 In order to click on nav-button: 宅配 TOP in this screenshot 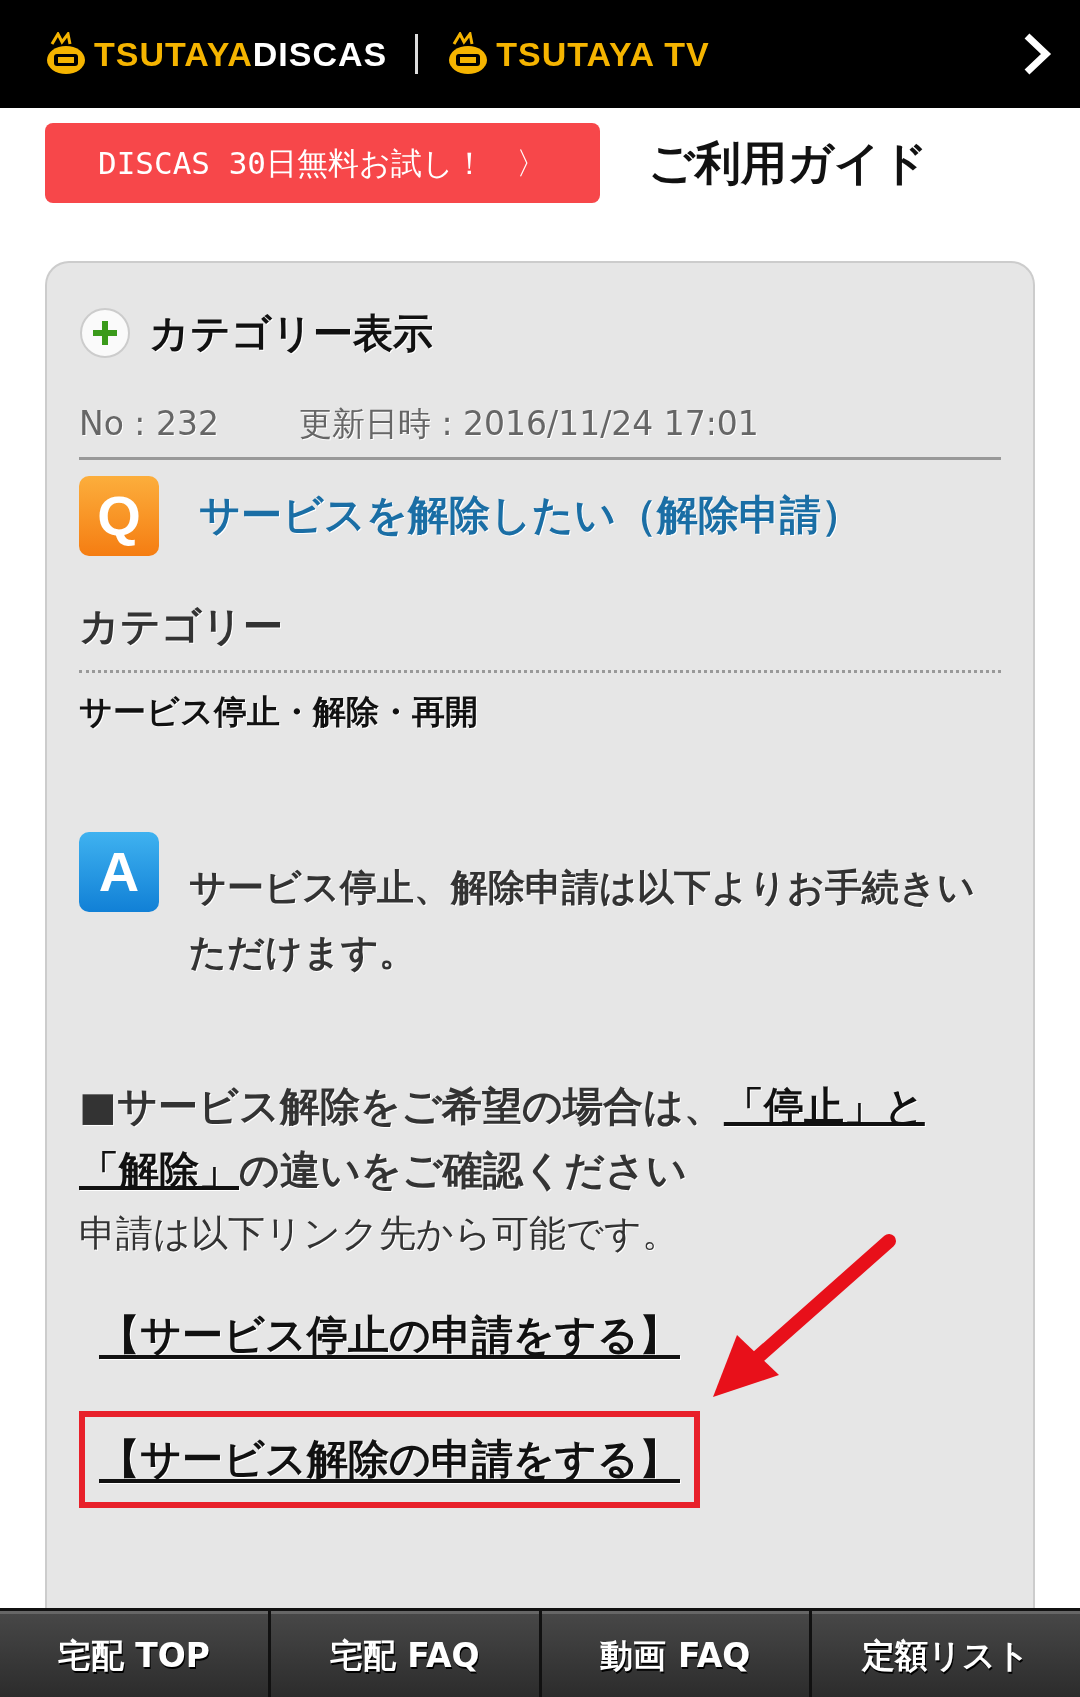, I will do `click(134, 1654)`.